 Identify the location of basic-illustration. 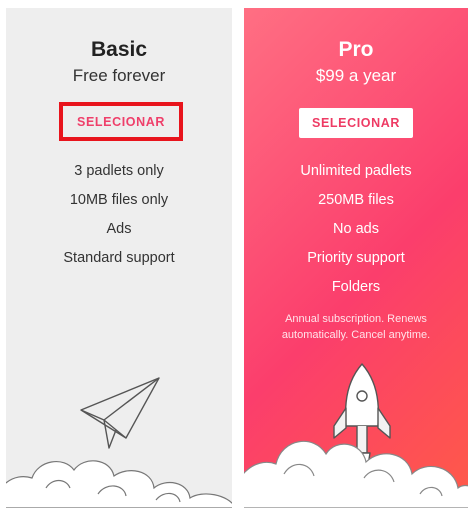
(119, 442).